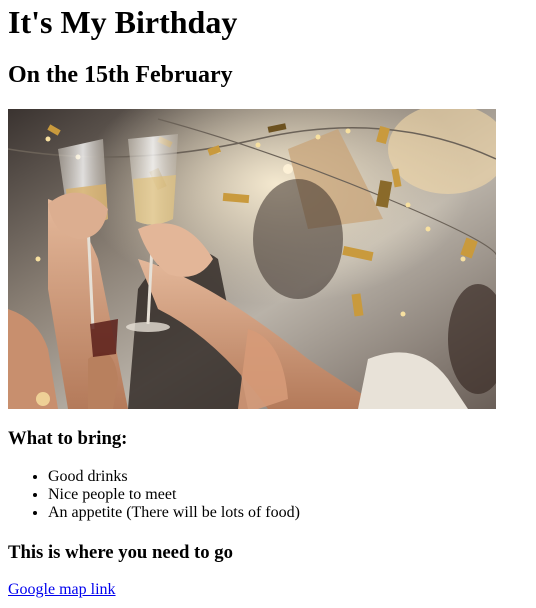  Describe the element at coordinates (68, 438) in the screenshot. I see `what-to-bring-heading: What to bring:` at that location.